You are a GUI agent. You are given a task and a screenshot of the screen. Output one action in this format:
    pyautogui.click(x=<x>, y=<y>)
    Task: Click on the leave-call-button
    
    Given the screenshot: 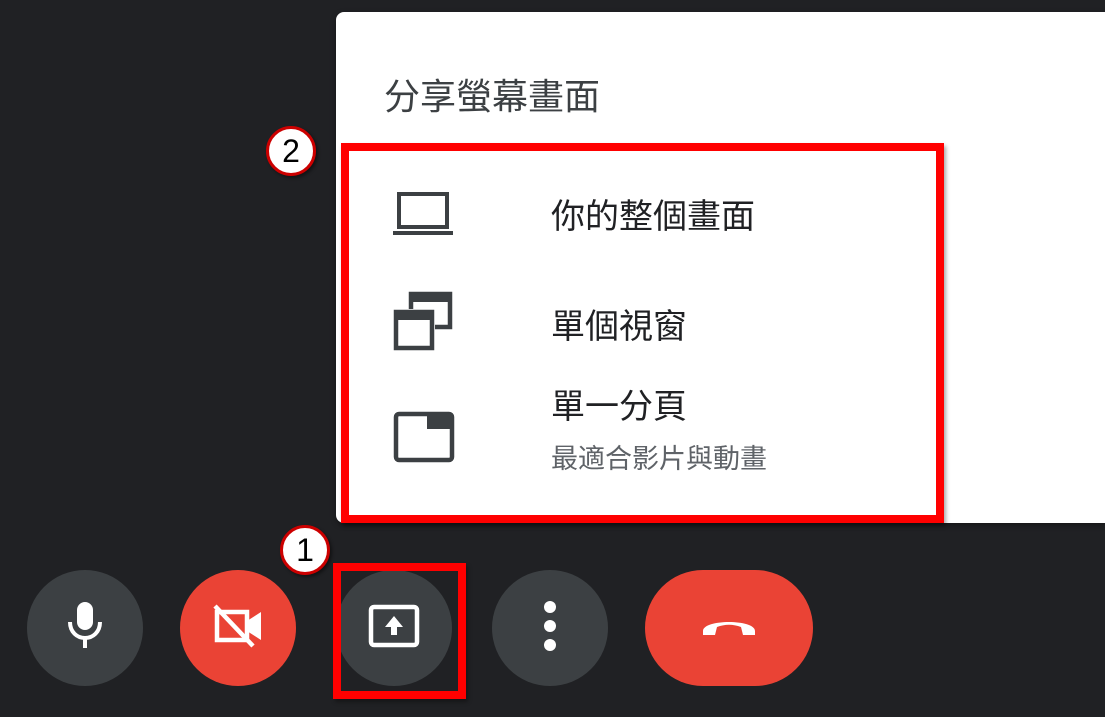 What is the action you would take?
    pyautogui.click(x=729, y=628)
    